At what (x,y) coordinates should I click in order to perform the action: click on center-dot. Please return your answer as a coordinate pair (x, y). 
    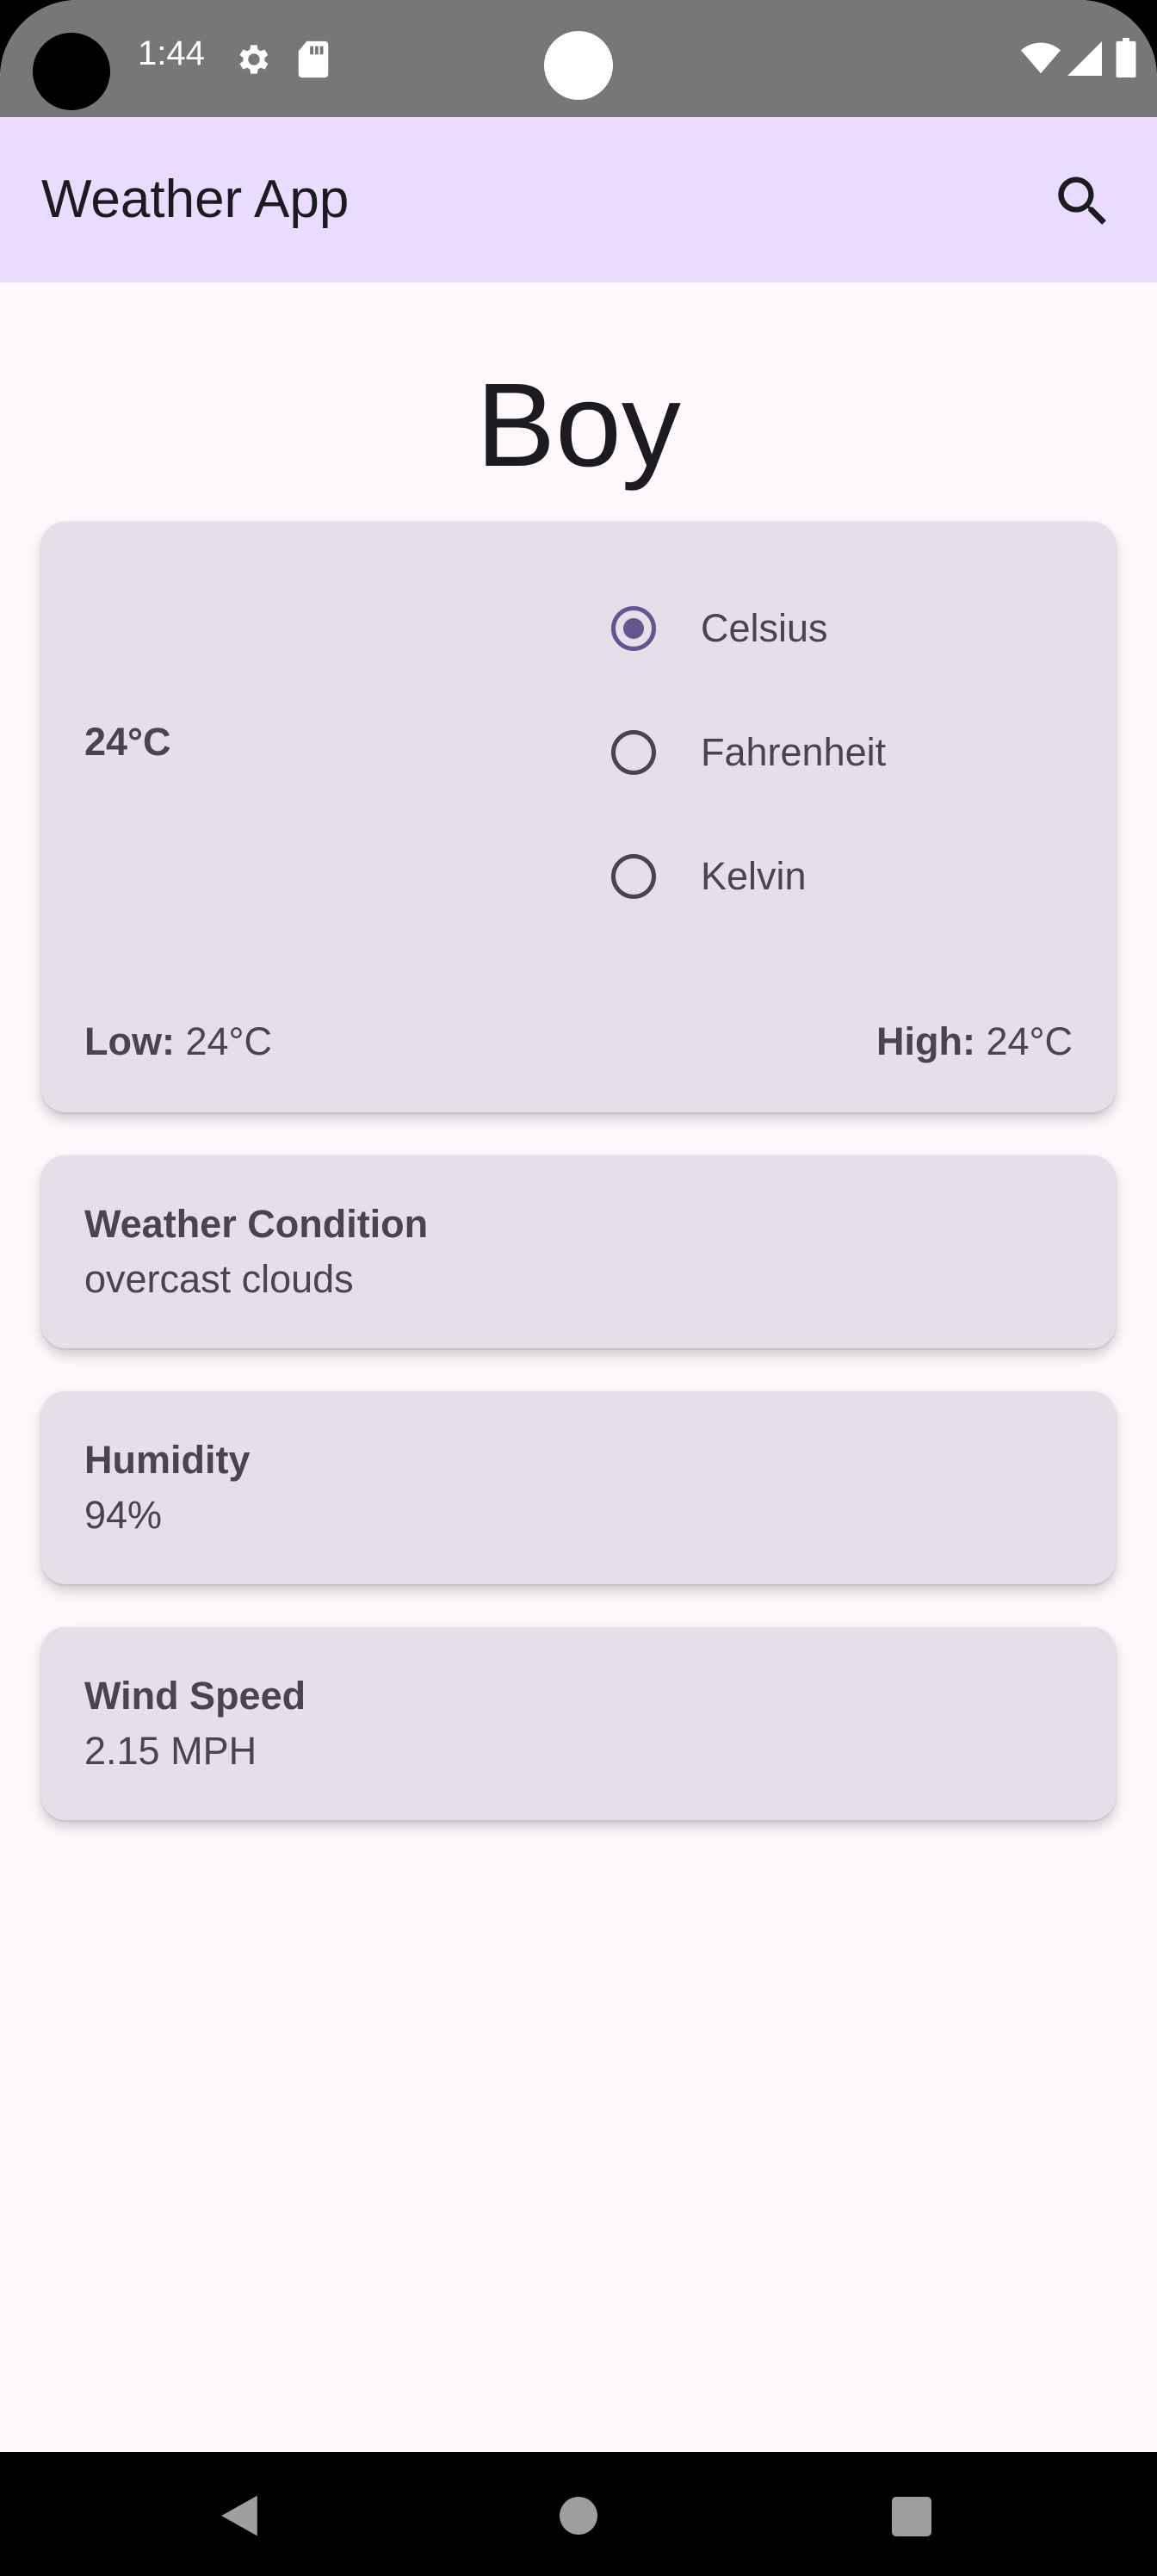
    Looking at the image, I should click on (579, 65).